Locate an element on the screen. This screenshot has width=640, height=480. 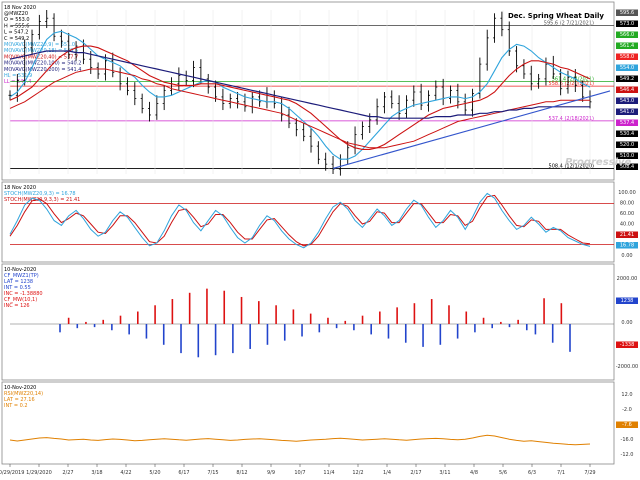
price-legend-item: O = 553.0 is located at coordinates (17, 20).